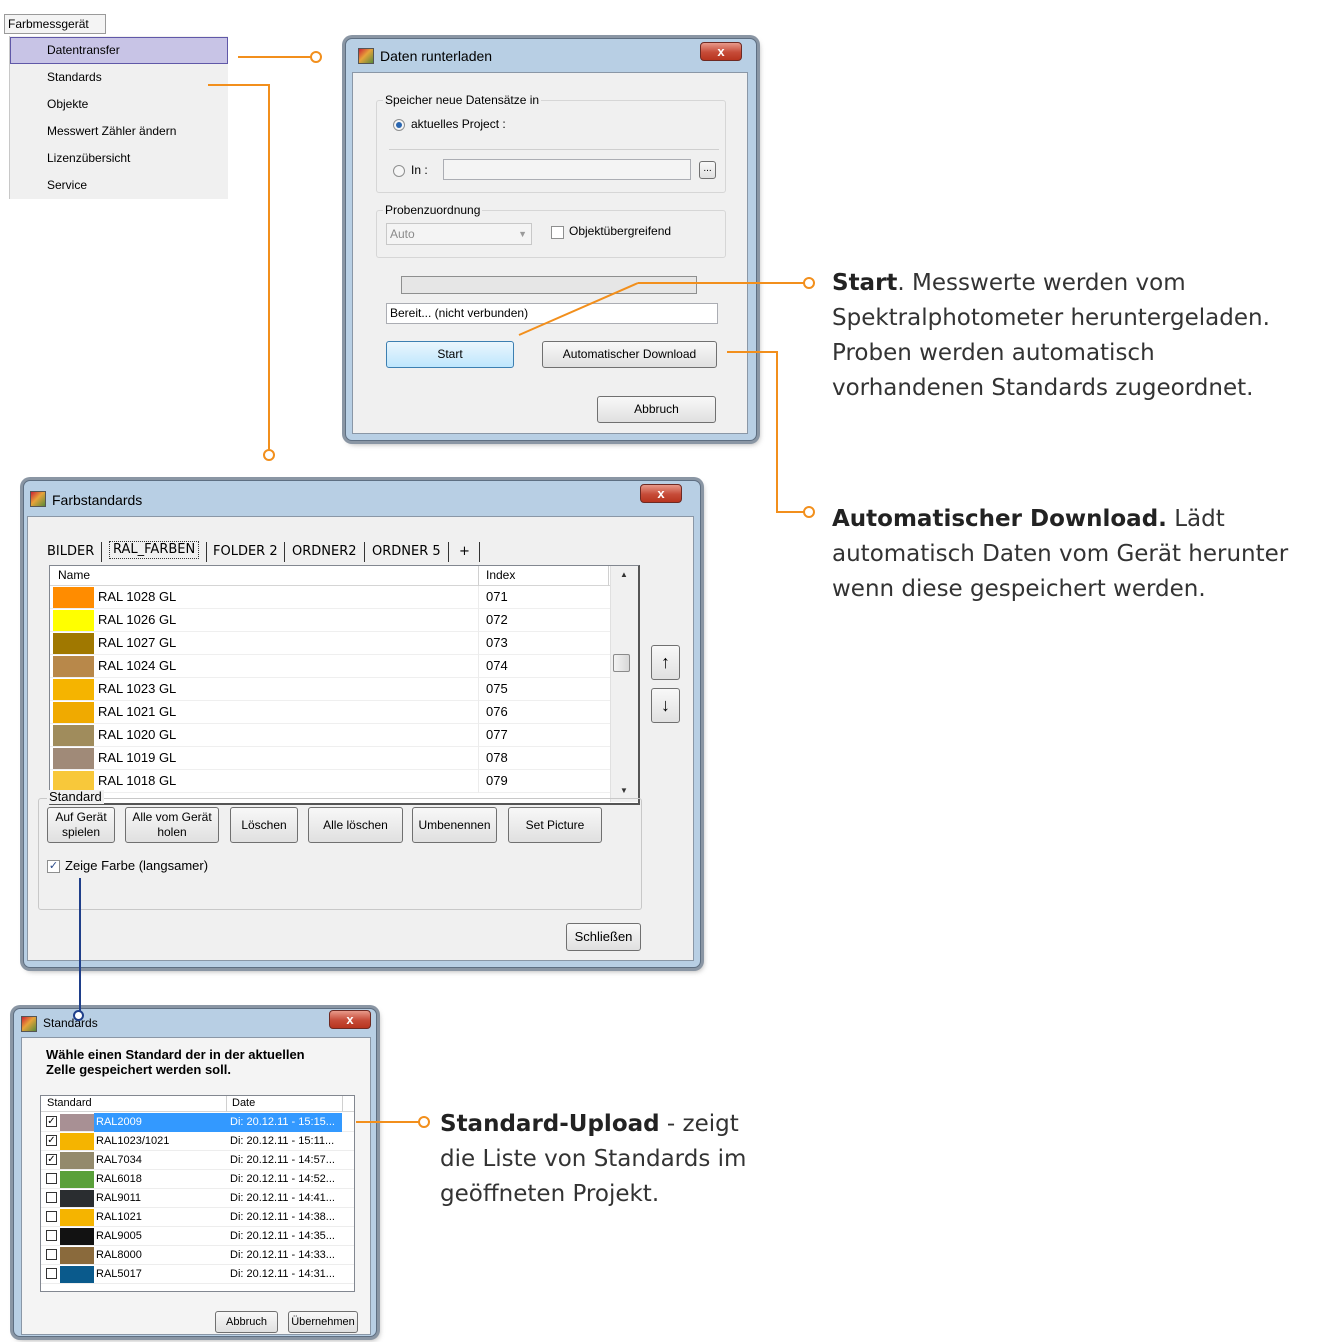 This screenshot has width=1320, height=1342. What do you see at coordinates (119, 185) in the screenshot?
I see `menu-item-service: Service` at bounding box center [119, 185].